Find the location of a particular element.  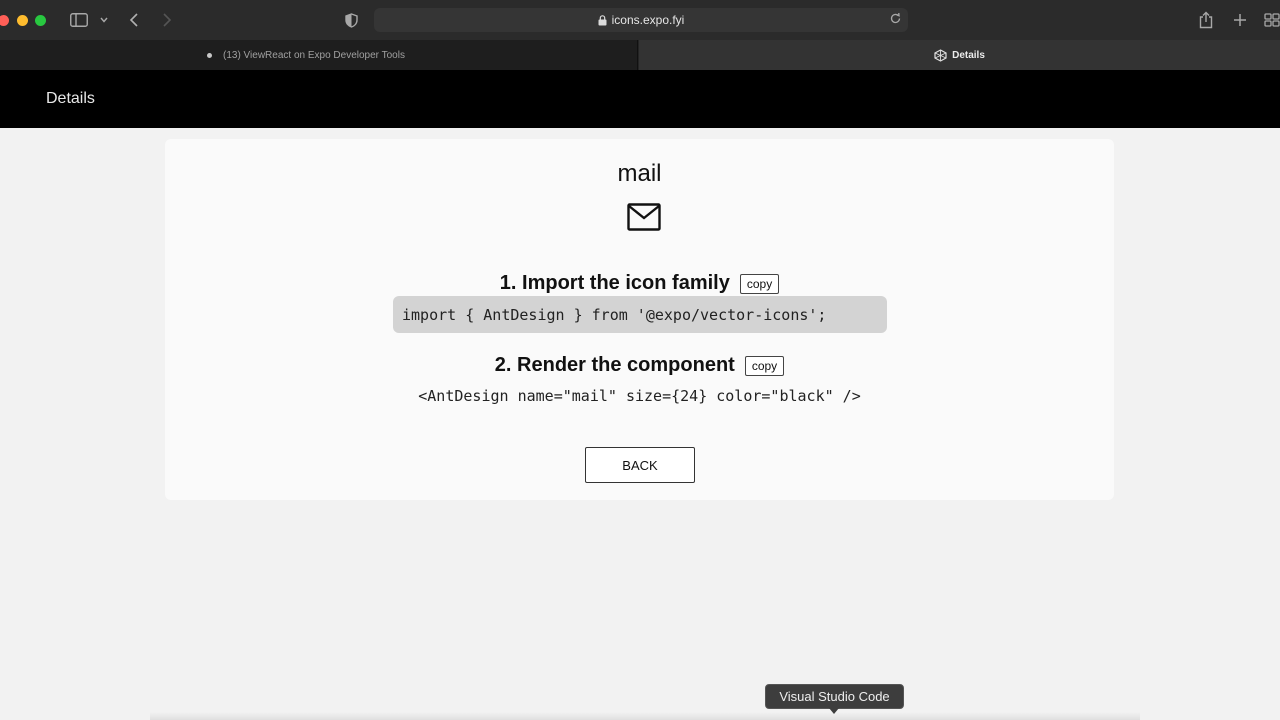

back-arrow-icon is located at coordinates (134, 20).